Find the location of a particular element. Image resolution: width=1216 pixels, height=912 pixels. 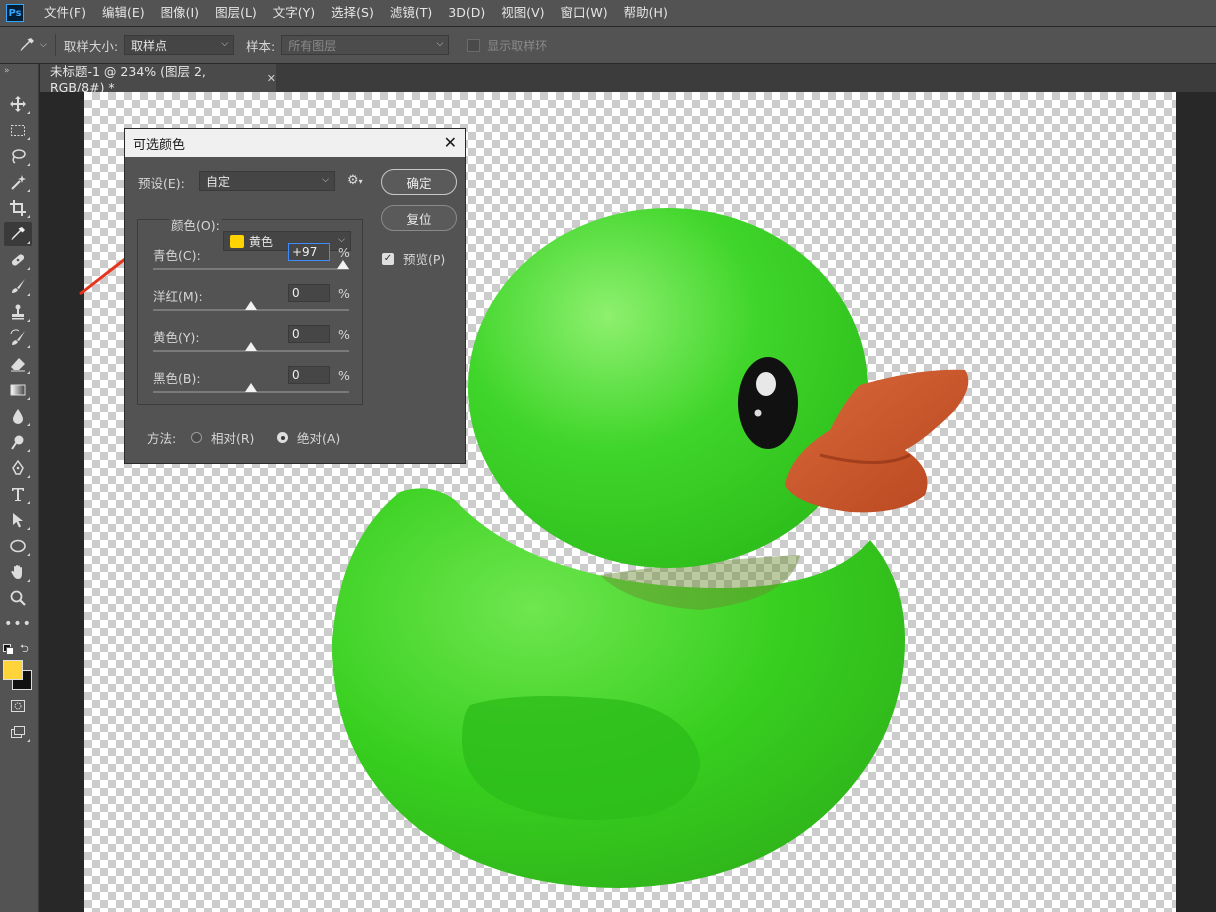

preview-checkbox: ✓ is located at coordinates (388, 258).